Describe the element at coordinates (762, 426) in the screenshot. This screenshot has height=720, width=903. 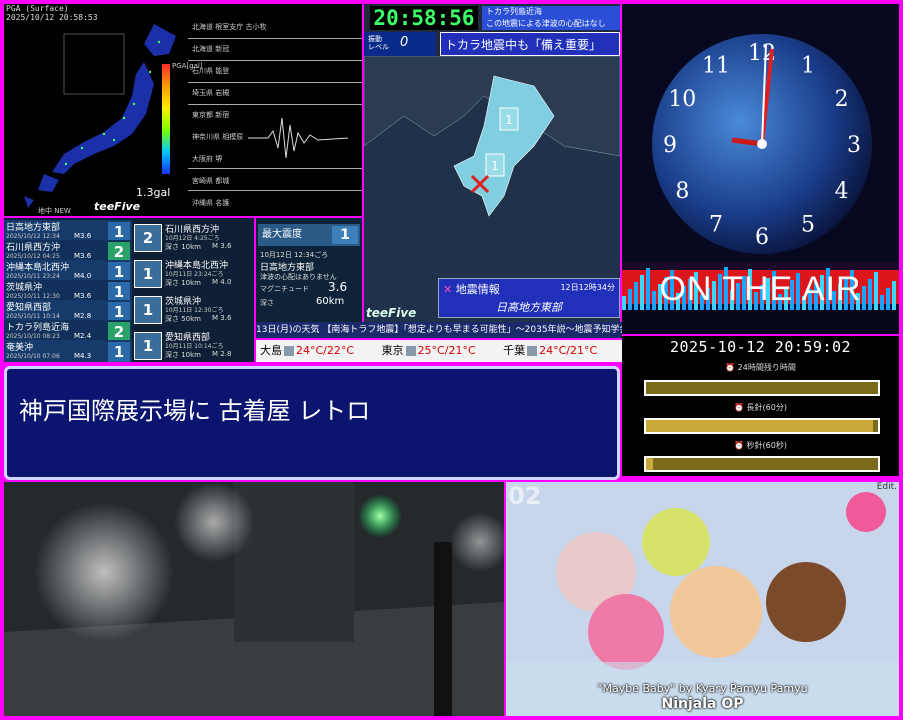
I see `timer-bar-minute` at that location.